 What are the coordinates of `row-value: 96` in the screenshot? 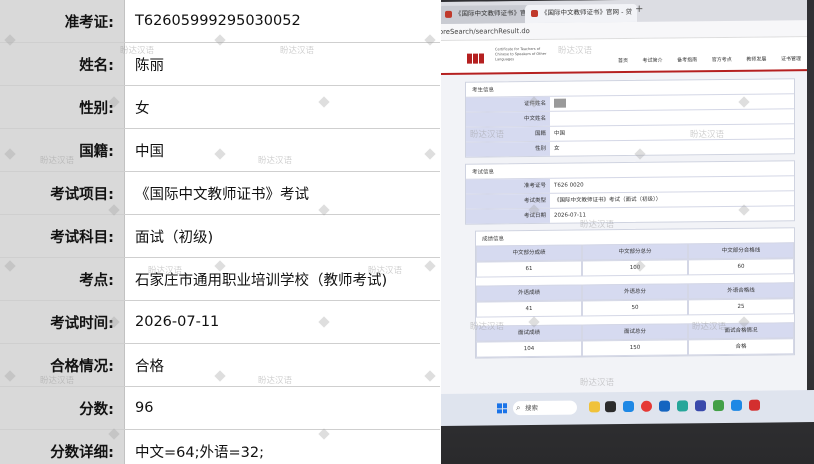 It's located at (282, 408).